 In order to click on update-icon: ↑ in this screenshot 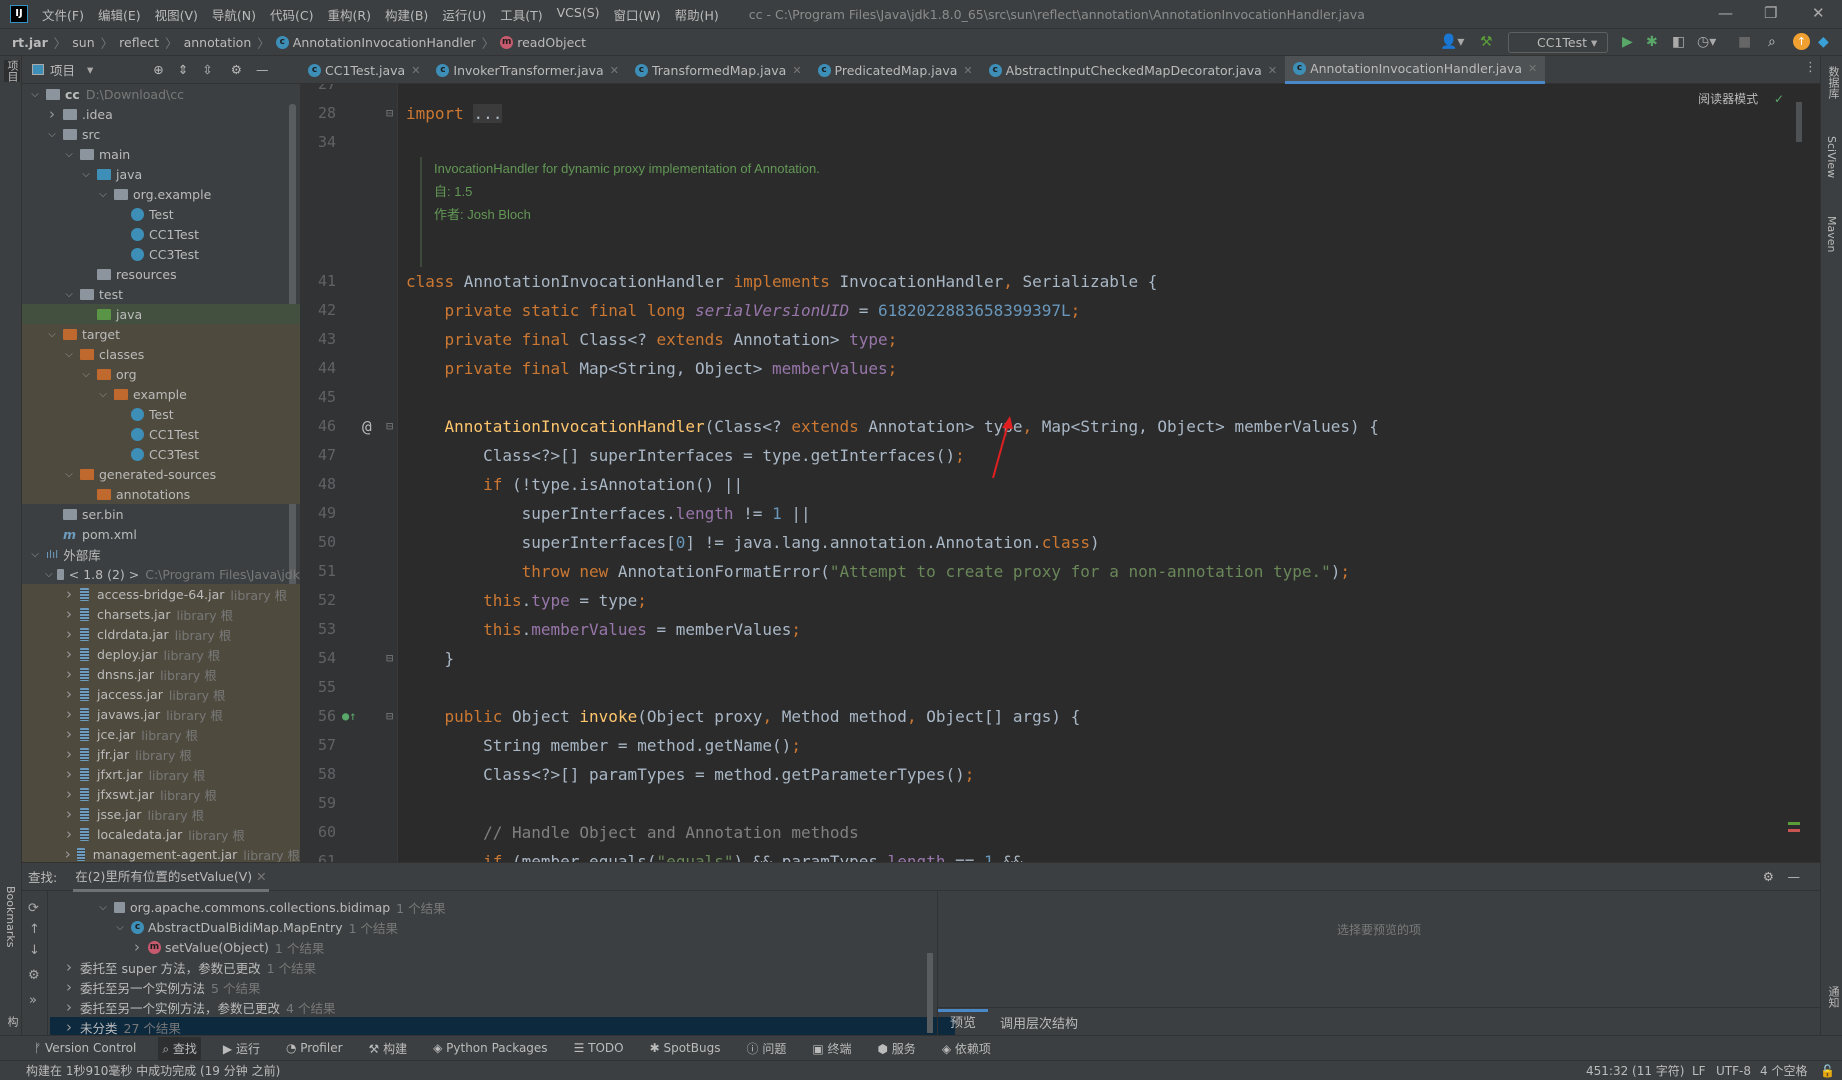, I will do `click(1801, 41)`.